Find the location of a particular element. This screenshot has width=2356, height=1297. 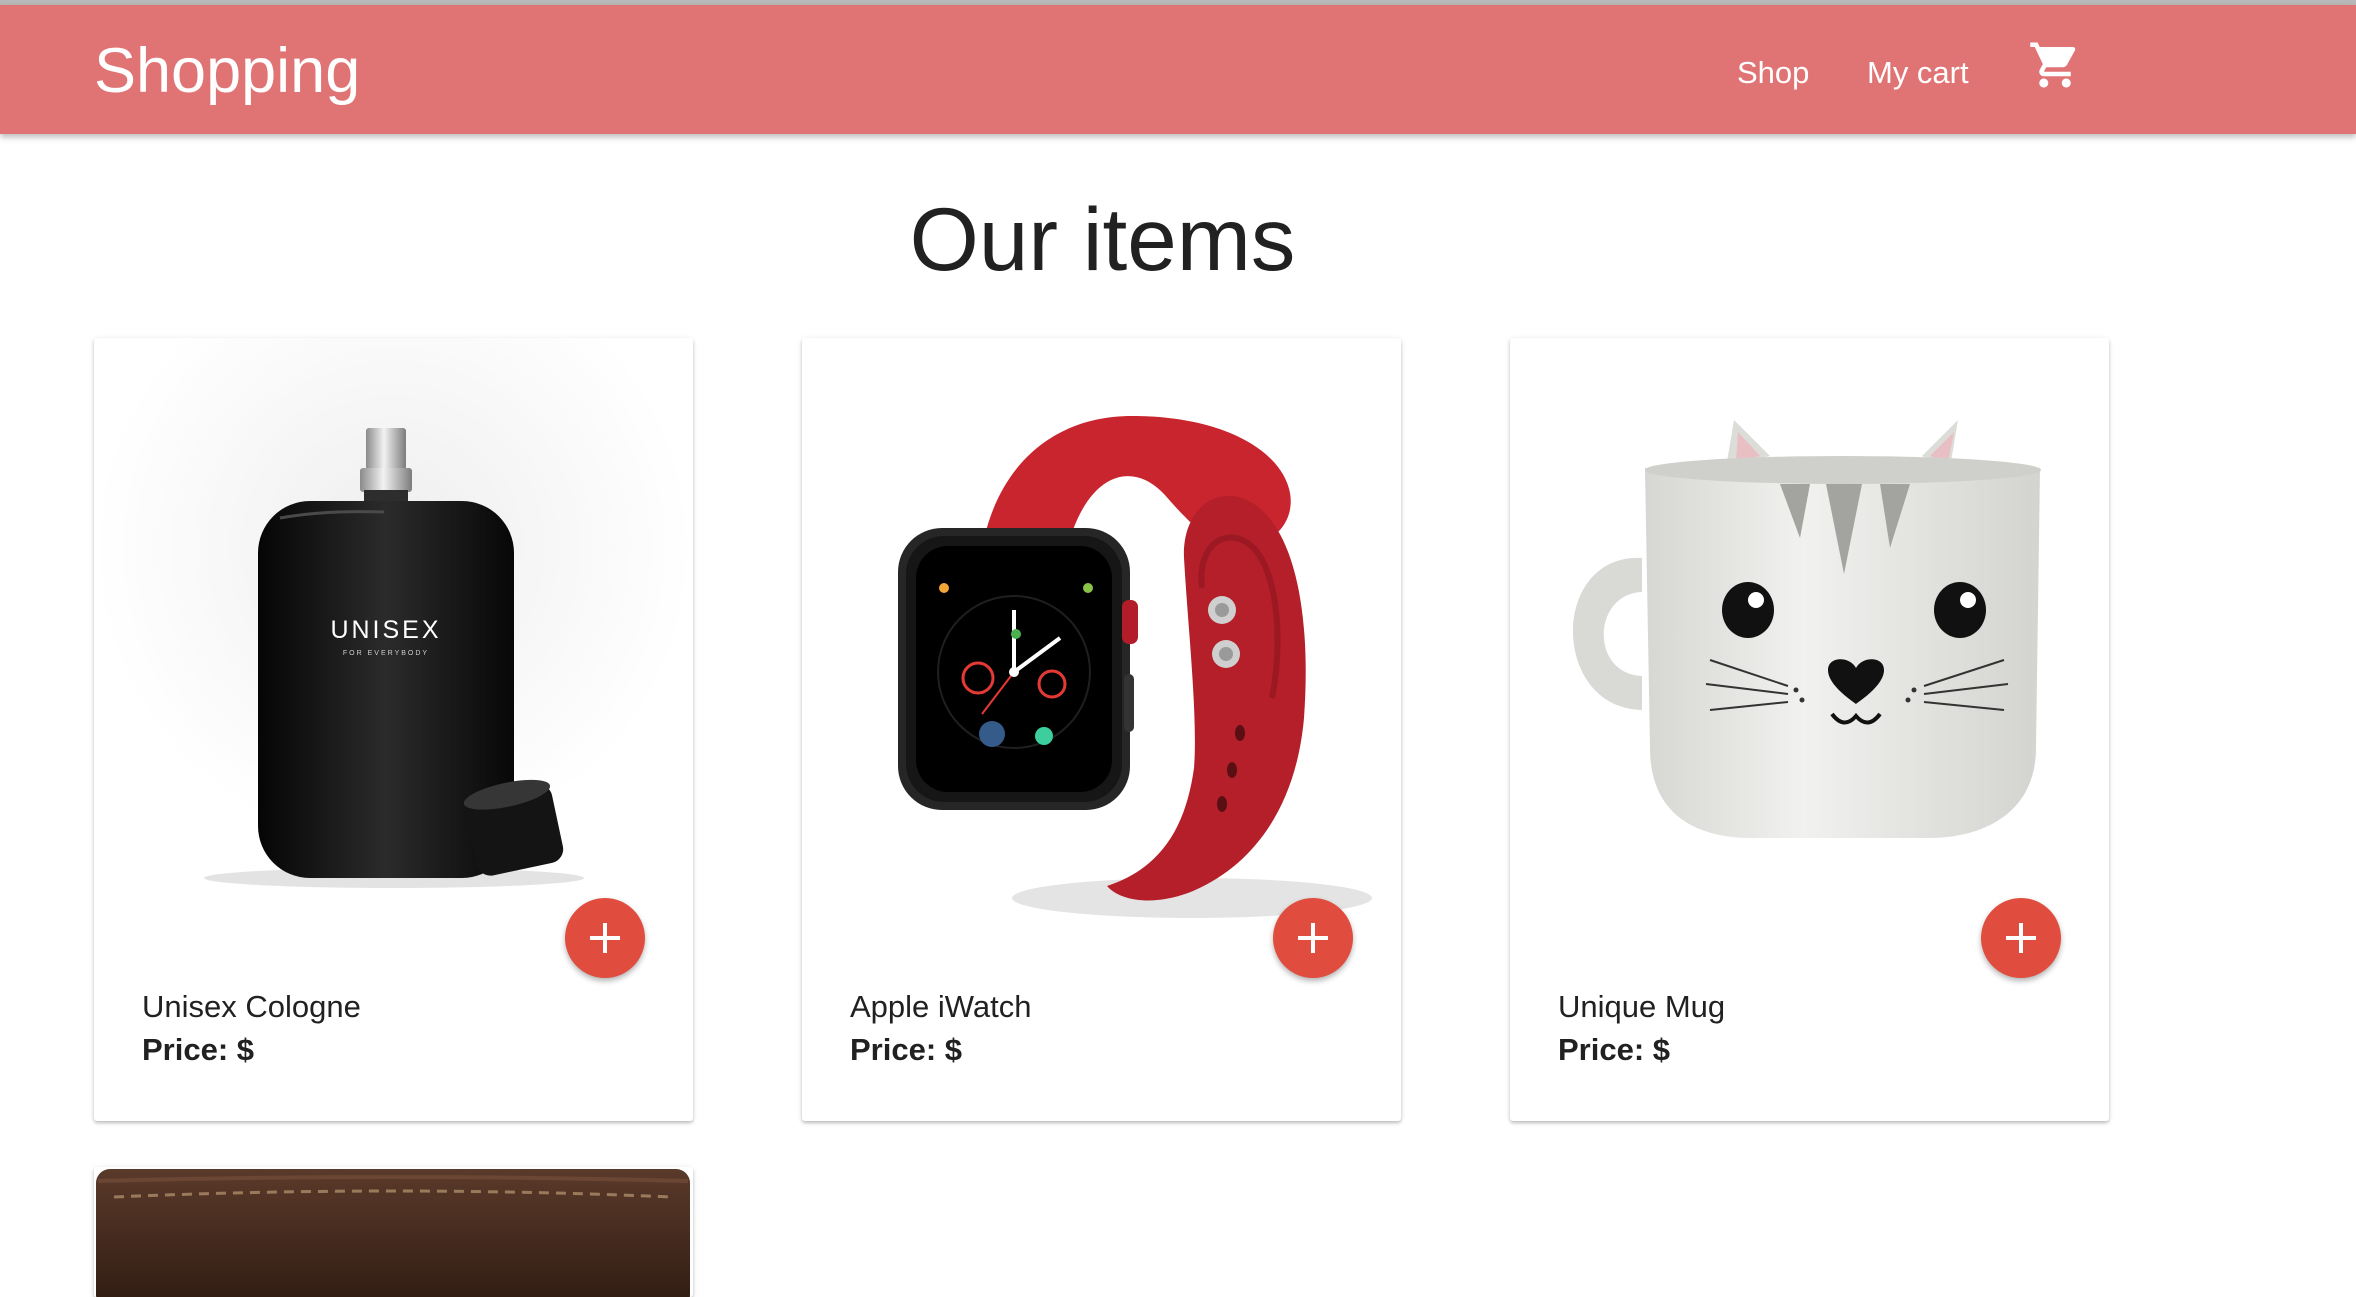

watch-image is located at coordinates (1135, 667).